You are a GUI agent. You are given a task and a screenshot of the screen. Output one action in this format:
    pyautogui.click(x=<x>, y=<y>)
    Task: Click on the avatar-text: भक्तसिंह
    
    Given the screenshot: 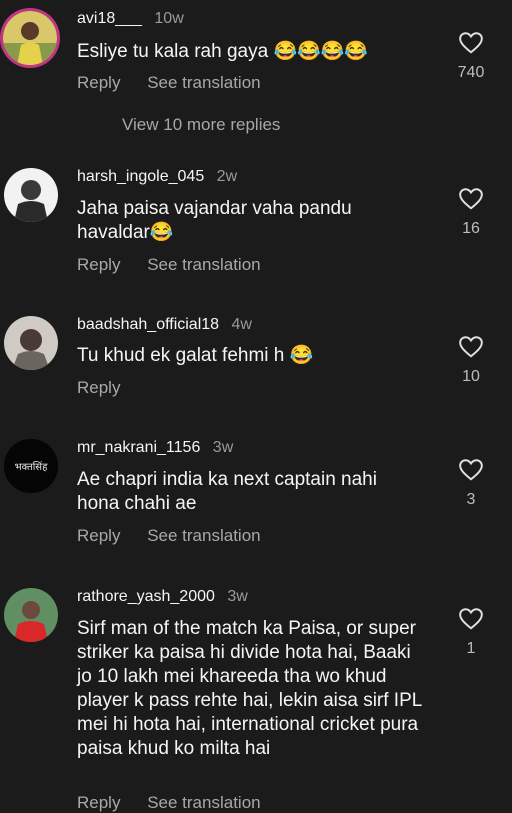 What is the action you would take?
    pyautogui.click(x=31, y=467)
    